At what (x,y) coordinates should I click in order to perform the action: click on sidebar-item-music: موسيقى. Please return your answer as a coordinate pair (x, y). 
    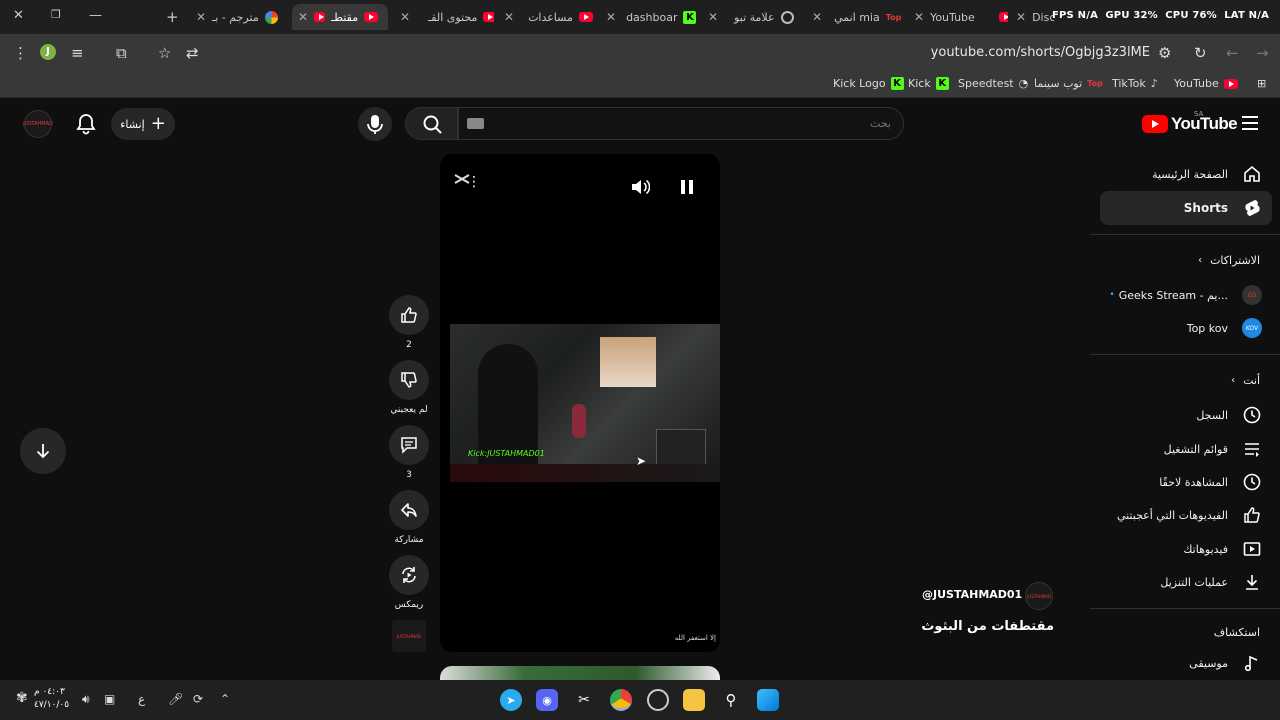
    Looking at the image, I should click on (1186, 663).